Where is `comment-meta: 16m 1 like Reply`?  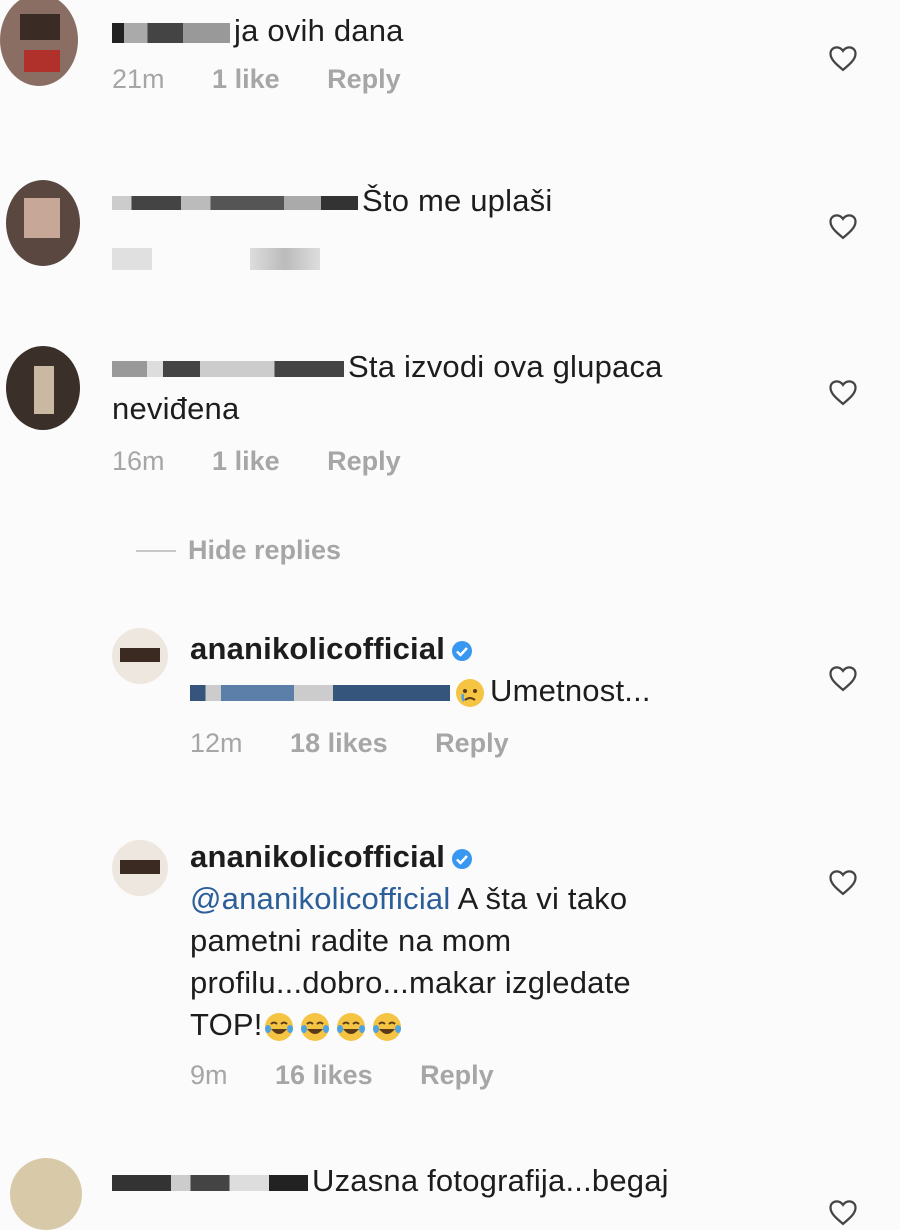
comment-meta: 16m 1 like Reply is located at coordinates (387, 461).